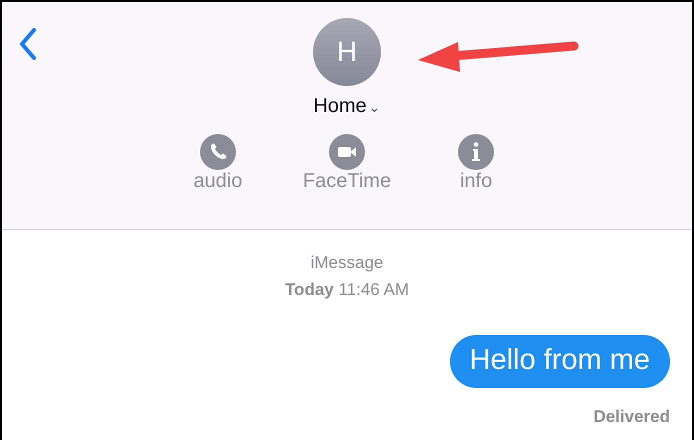 This screenshot has height=440, width=694. What do you see at coordinates (347, 106) in the screenshot?
I see `contact-name-button: Home⌄` at bounding box center [347, 106].